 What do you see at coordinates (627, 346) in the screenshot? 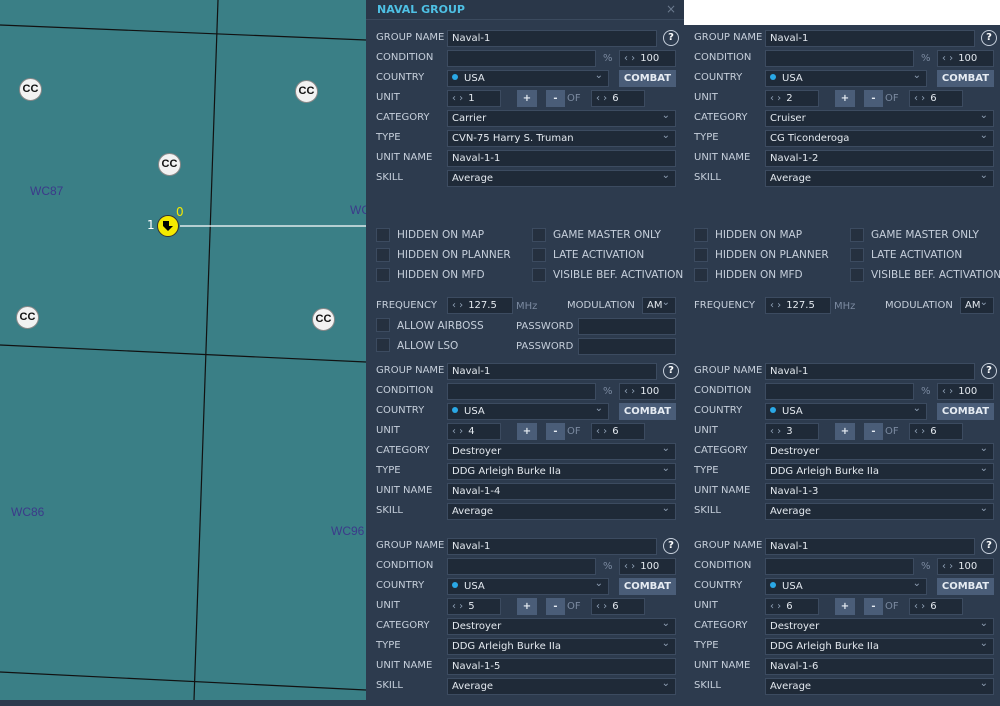
I see `lso-password-input` at bounding box center [627, 346].